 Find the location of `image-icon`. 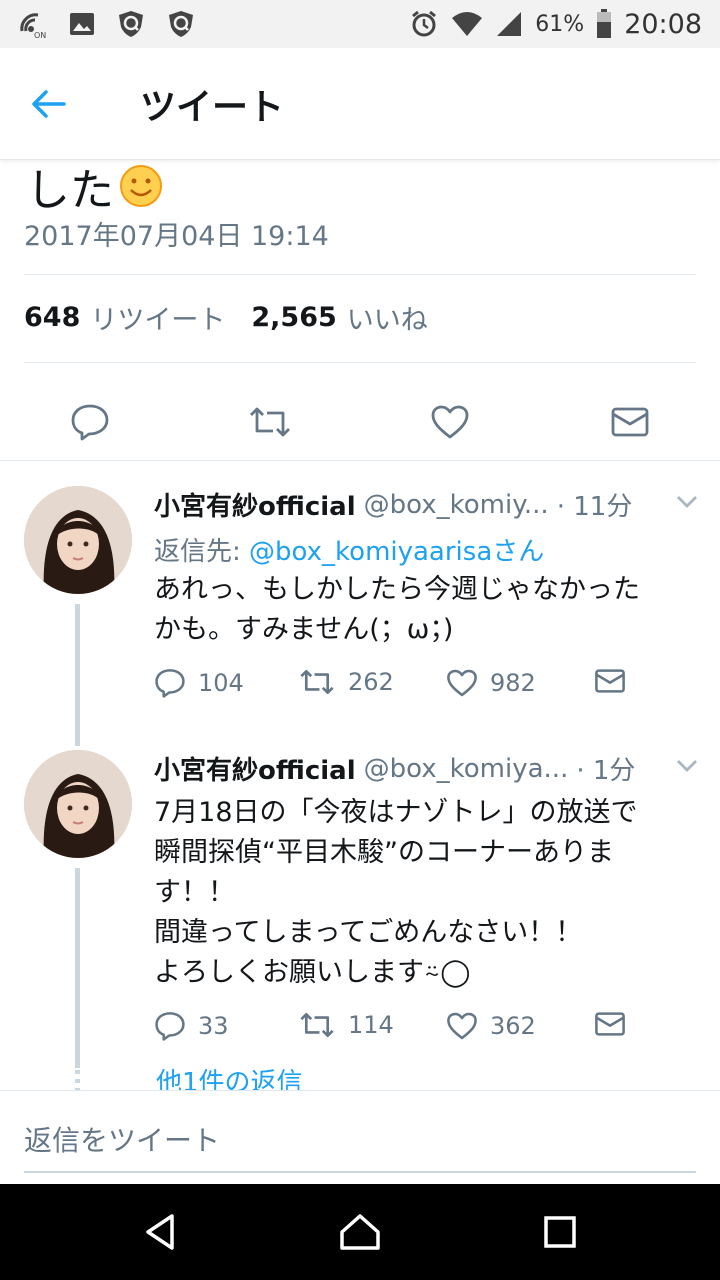

image-icon is located at coordinates (82, 24).